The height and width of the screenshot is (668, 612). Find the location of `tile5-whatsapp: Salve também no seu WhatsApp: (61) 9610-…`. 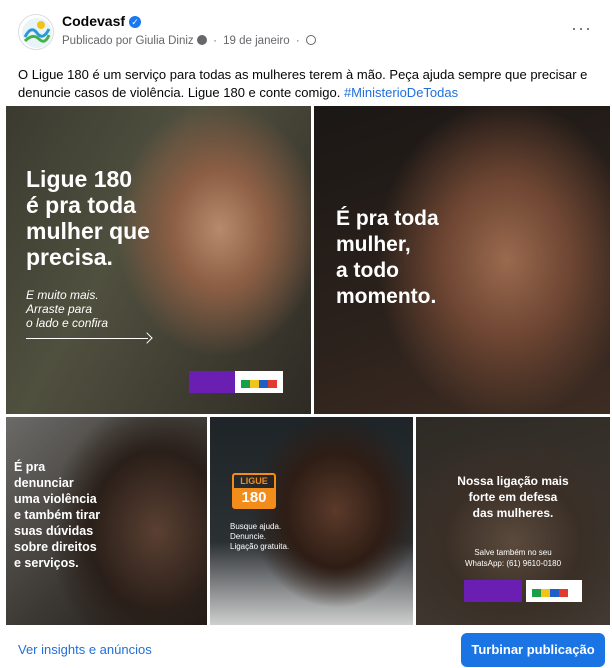

tile5-whatsapp: Salve também no seu WhatsApp: (61) 9610-… is located at coordinates (513, 558).